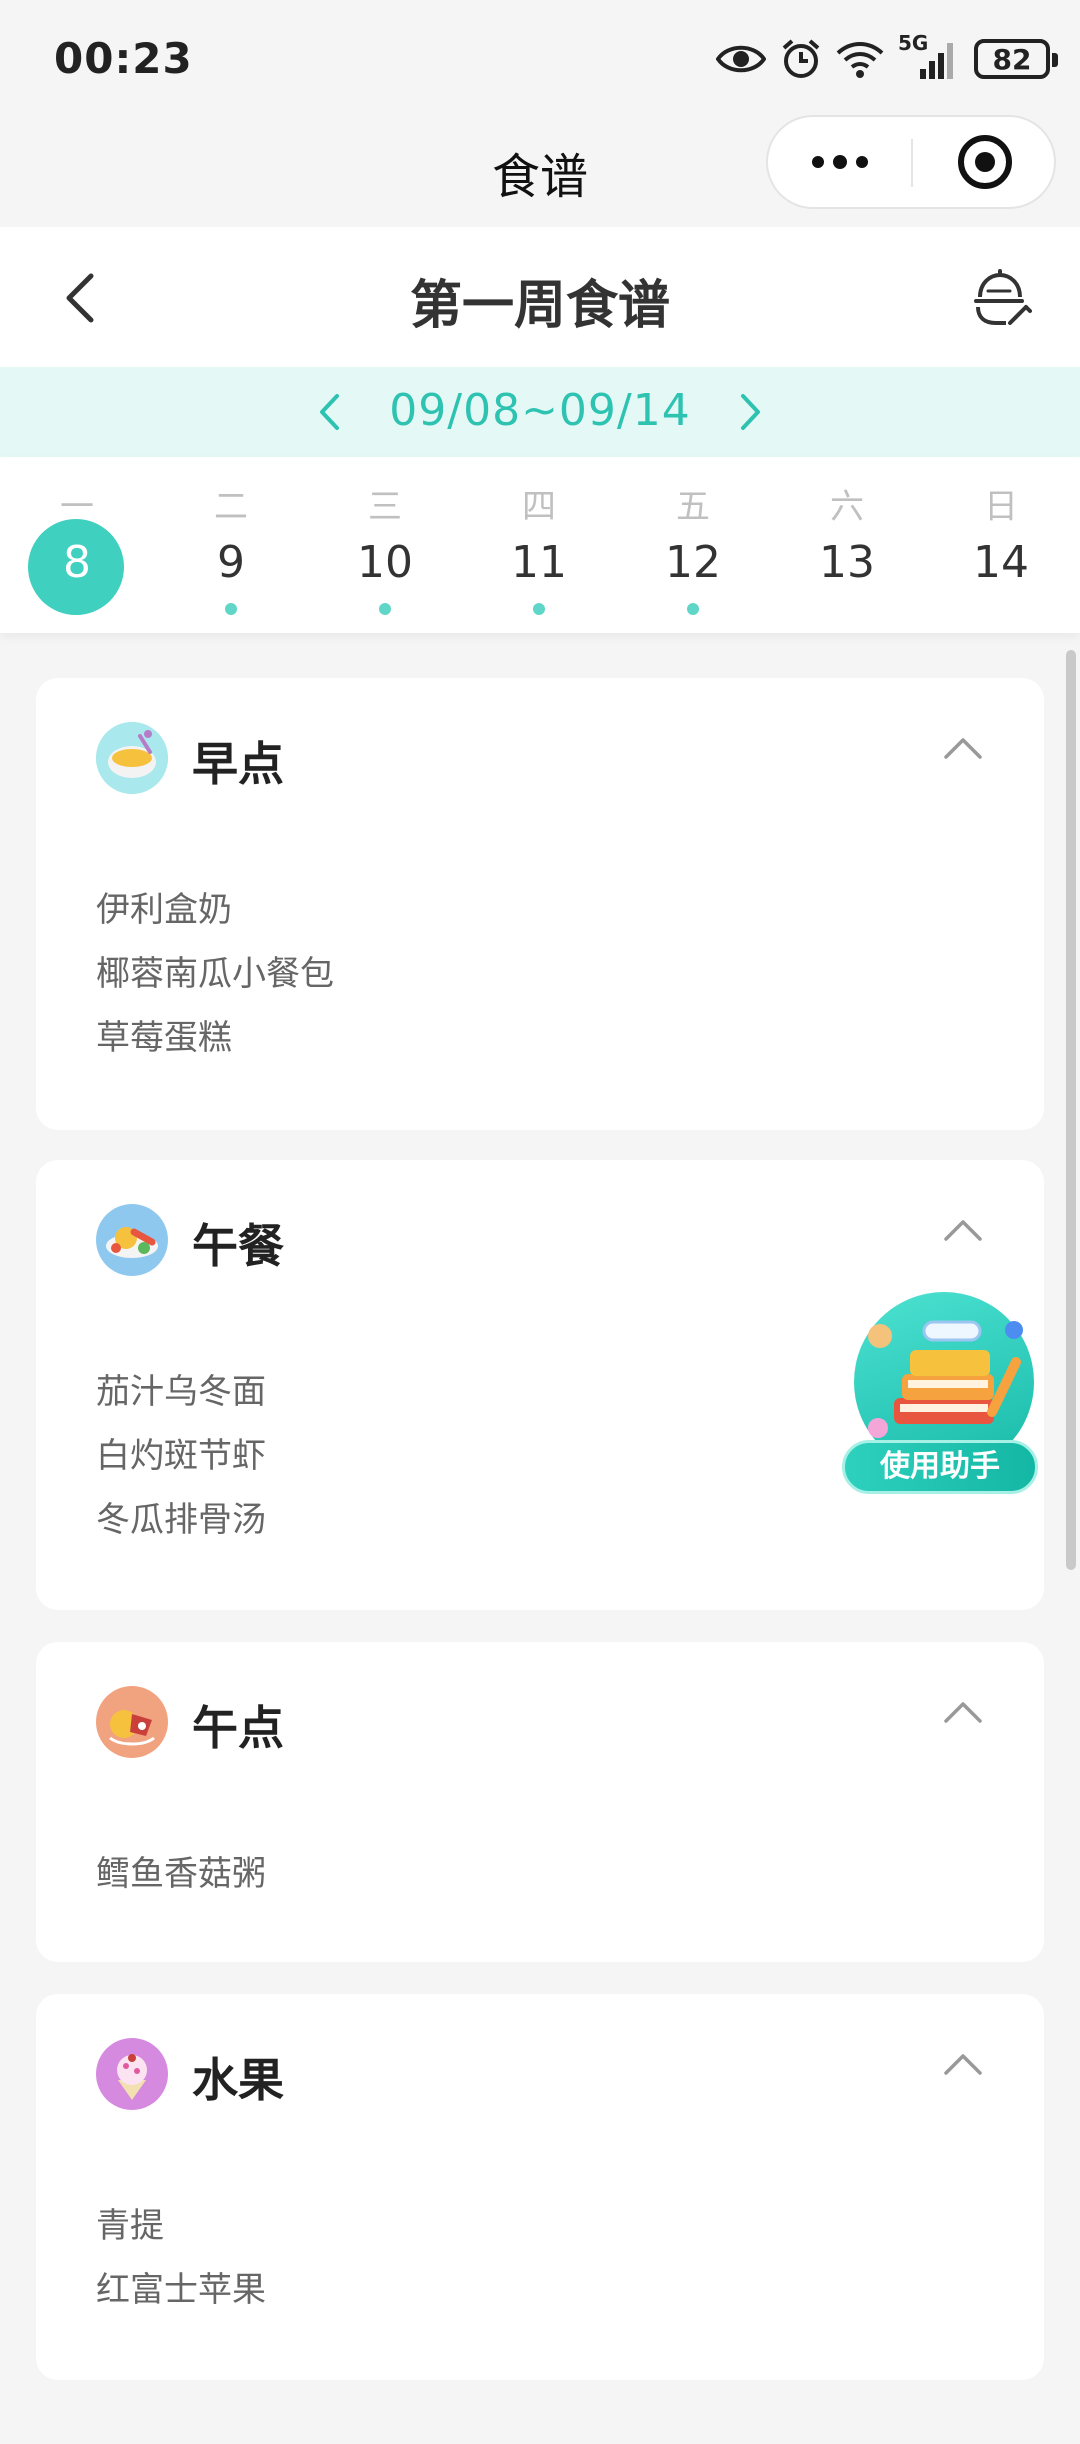 The image size is (1080, 2444). I want to click on edit-menu-button, so click(1001, 298).